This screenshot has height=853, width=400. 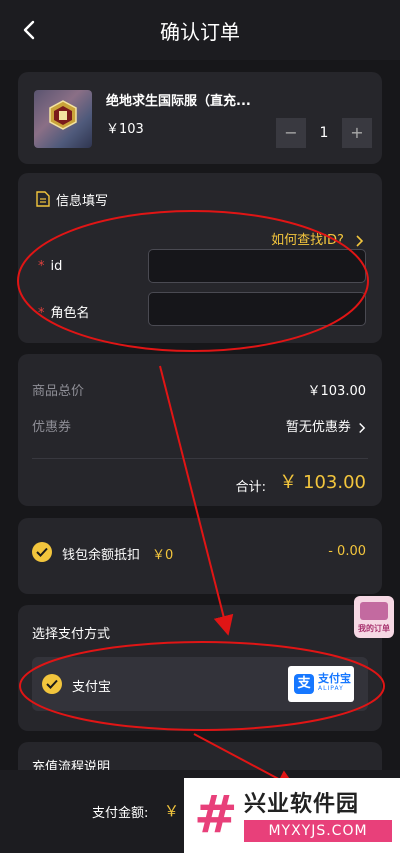 What do you see at coordinates (63, 115) in the screenshot?
I see `game-emblem-icon` at bounding box center [63, 115].